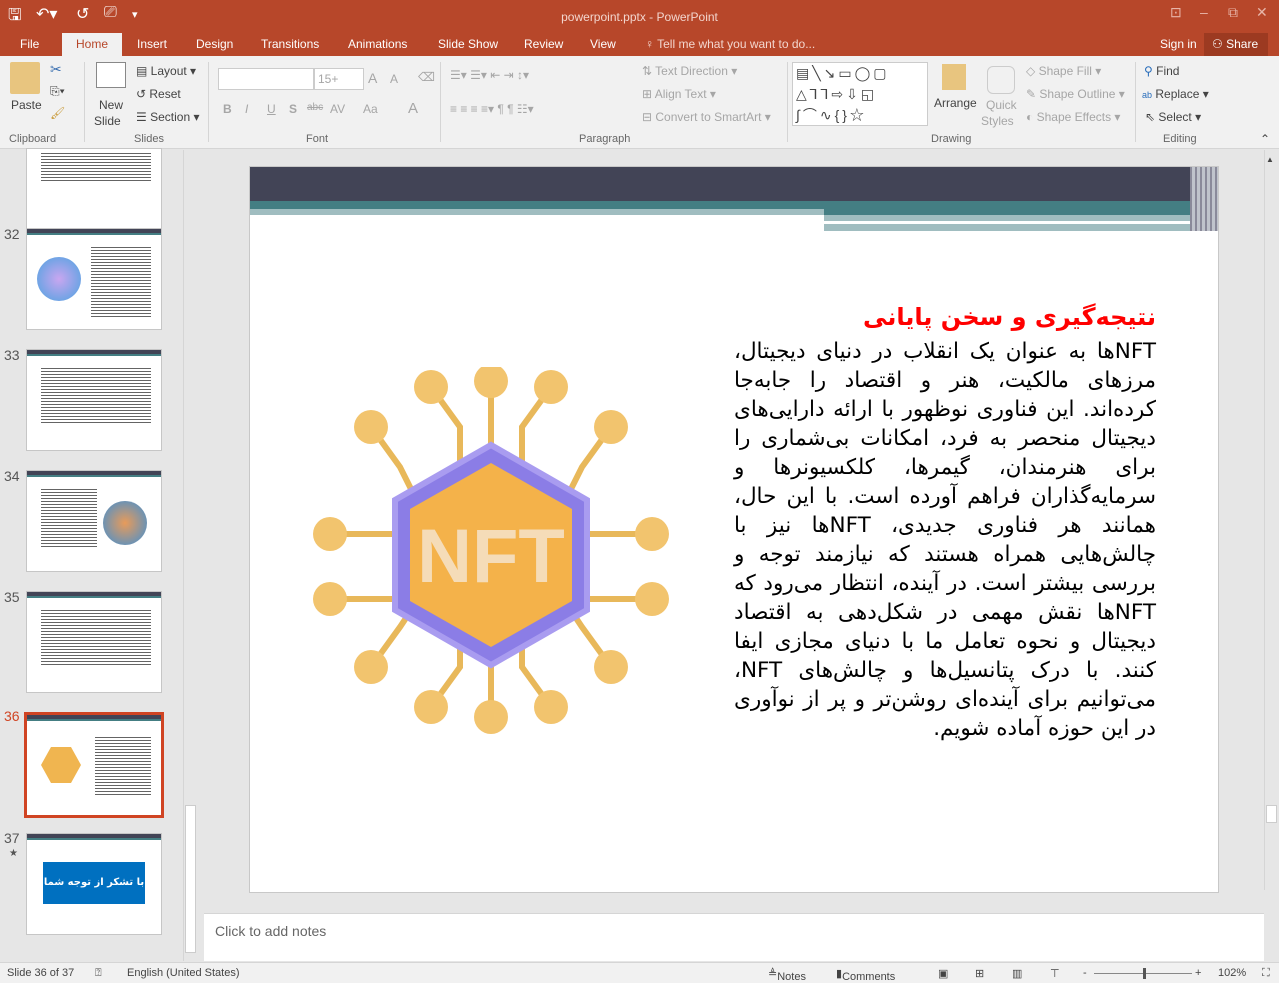 The height and width of the screenshot is (983, 1279). I want to click on tab-file: File, so click(29, 44).